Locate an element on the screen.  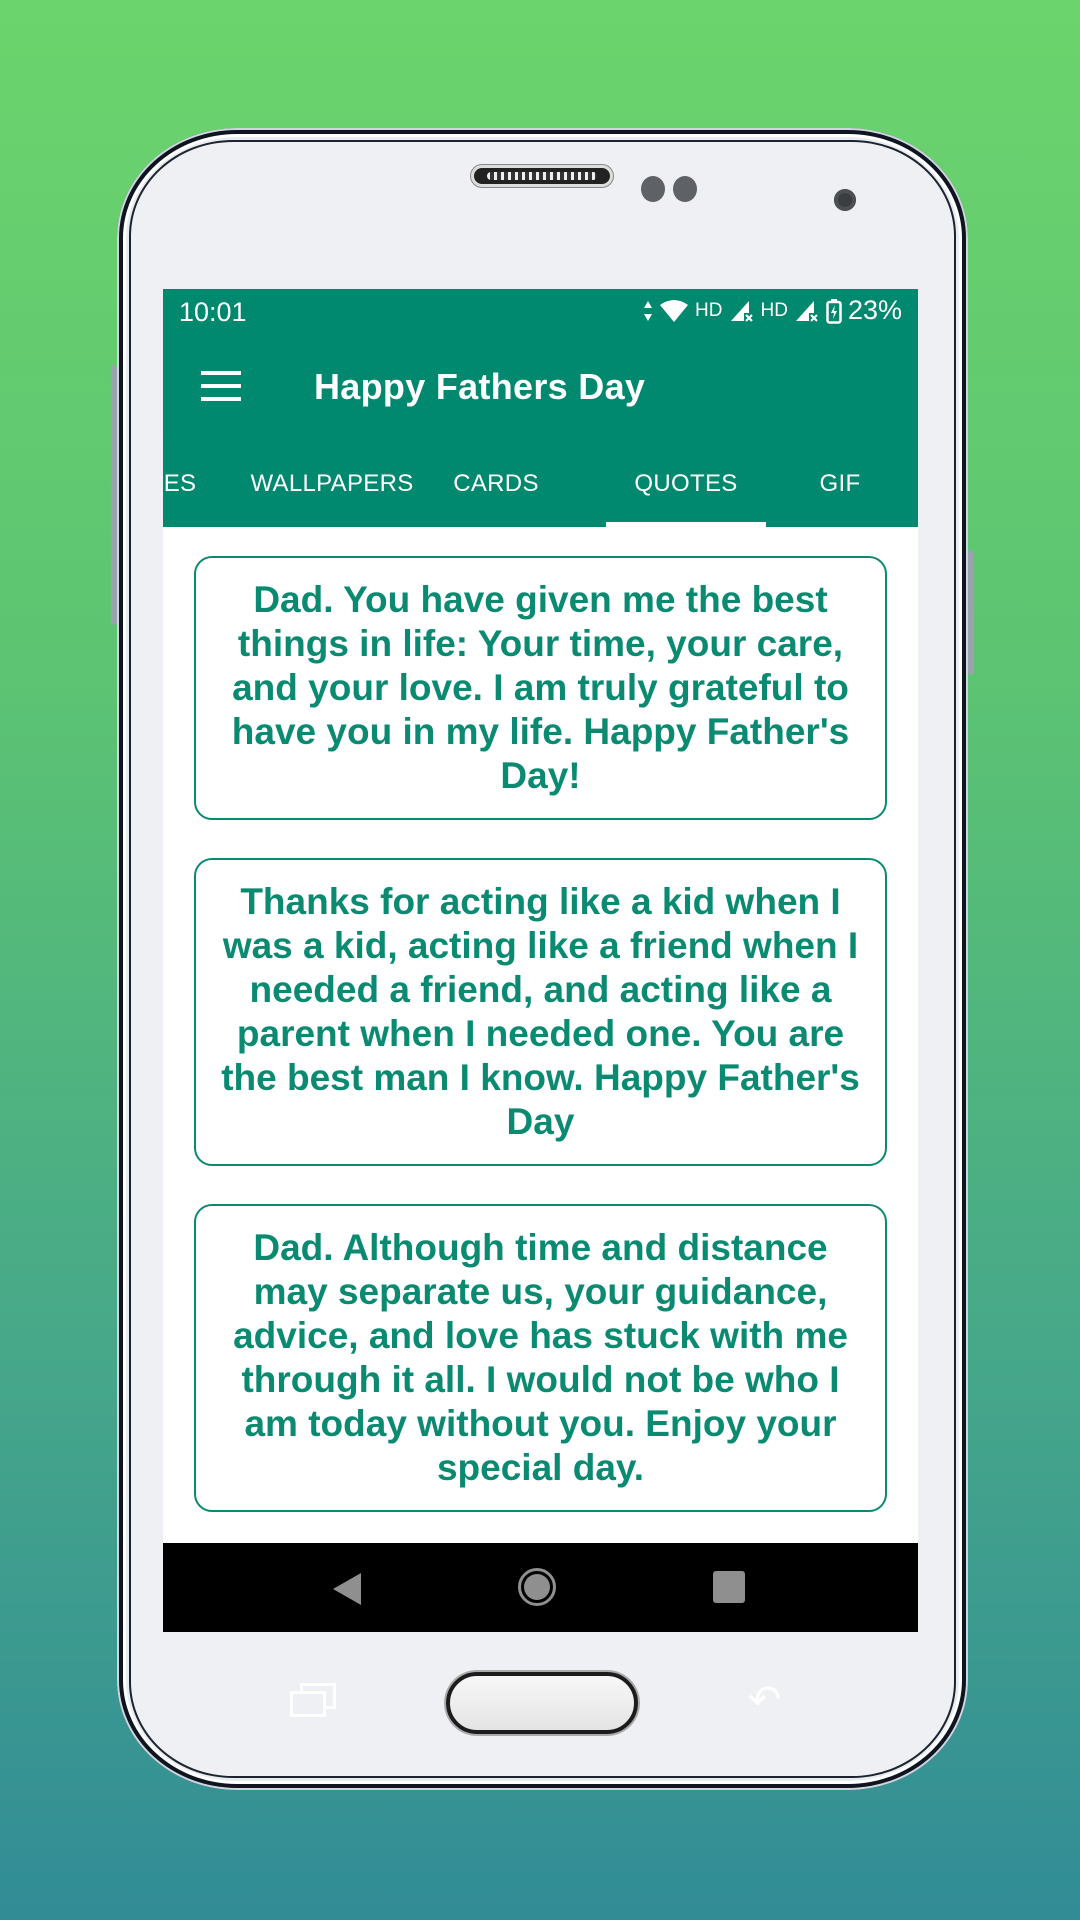
home-circle-icon is located at coordinates (537, 1587).